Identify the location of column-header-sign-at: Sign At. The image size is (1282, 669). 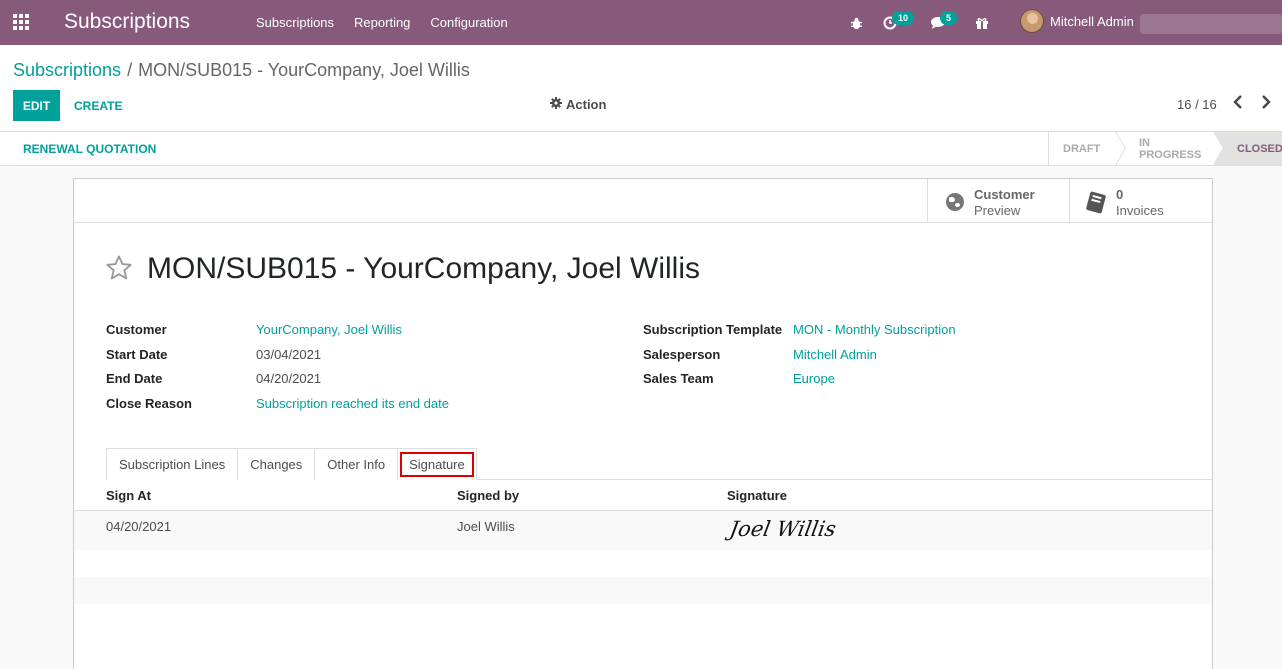
(128, 495).